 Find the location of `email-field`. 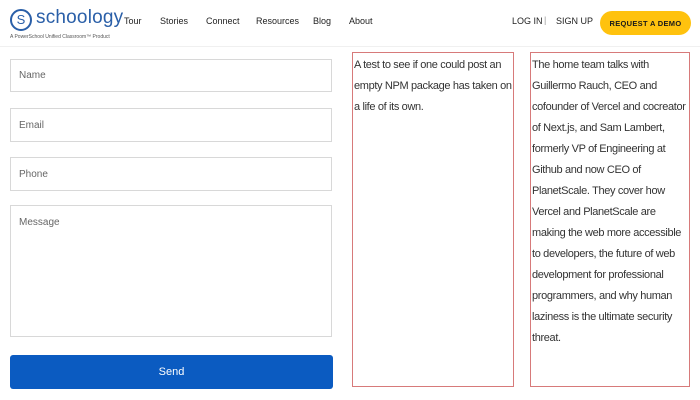

email-field is located at coordinates (171, 125).